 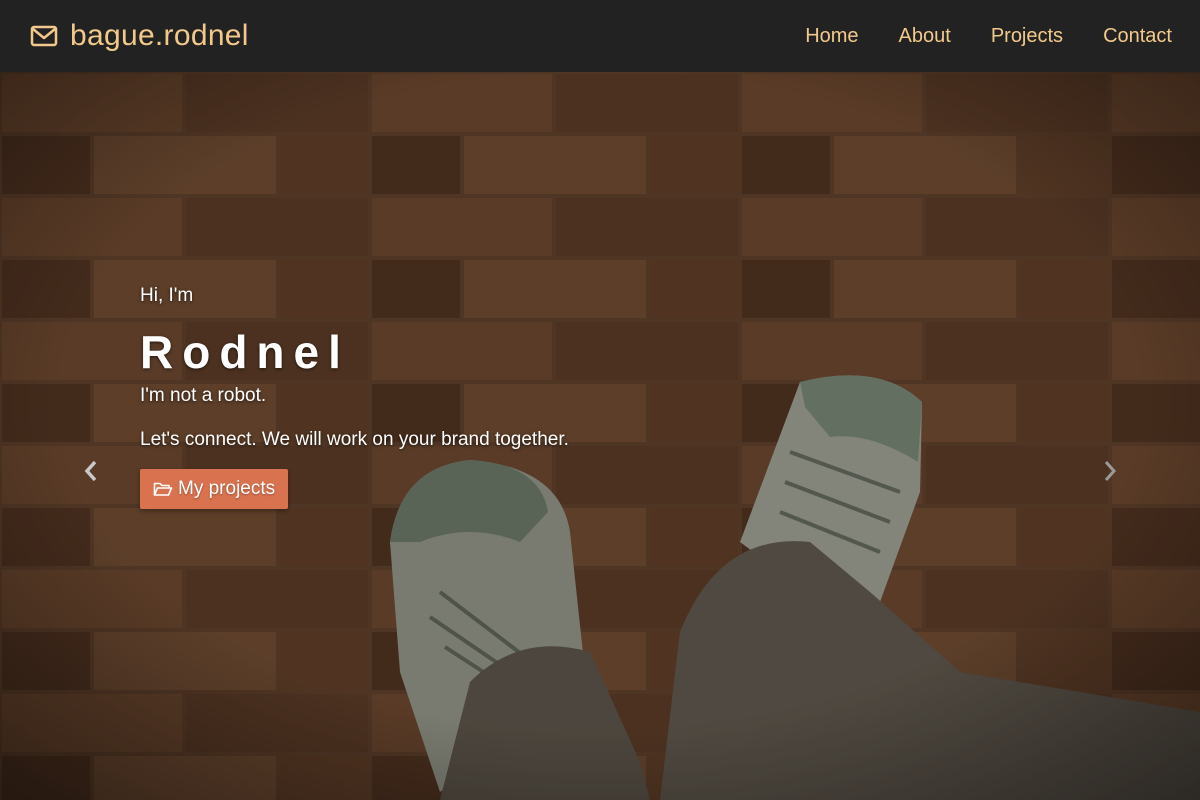 I want to click on navbar: bague.rodnel Home About Projects Contact, so click(x=600, y=36).